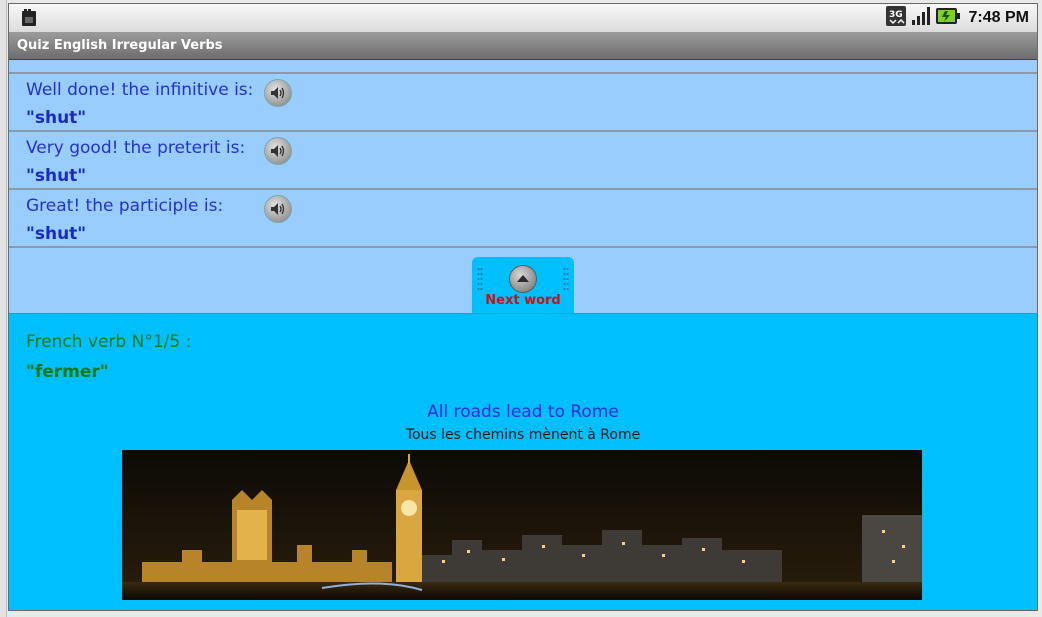 The height and width of the screenshot is (617, 1042). Describe the element at coordinates (140, 90) in the screenshot. I see `infinitive-label: Well done! the infinitive is:` at that location.